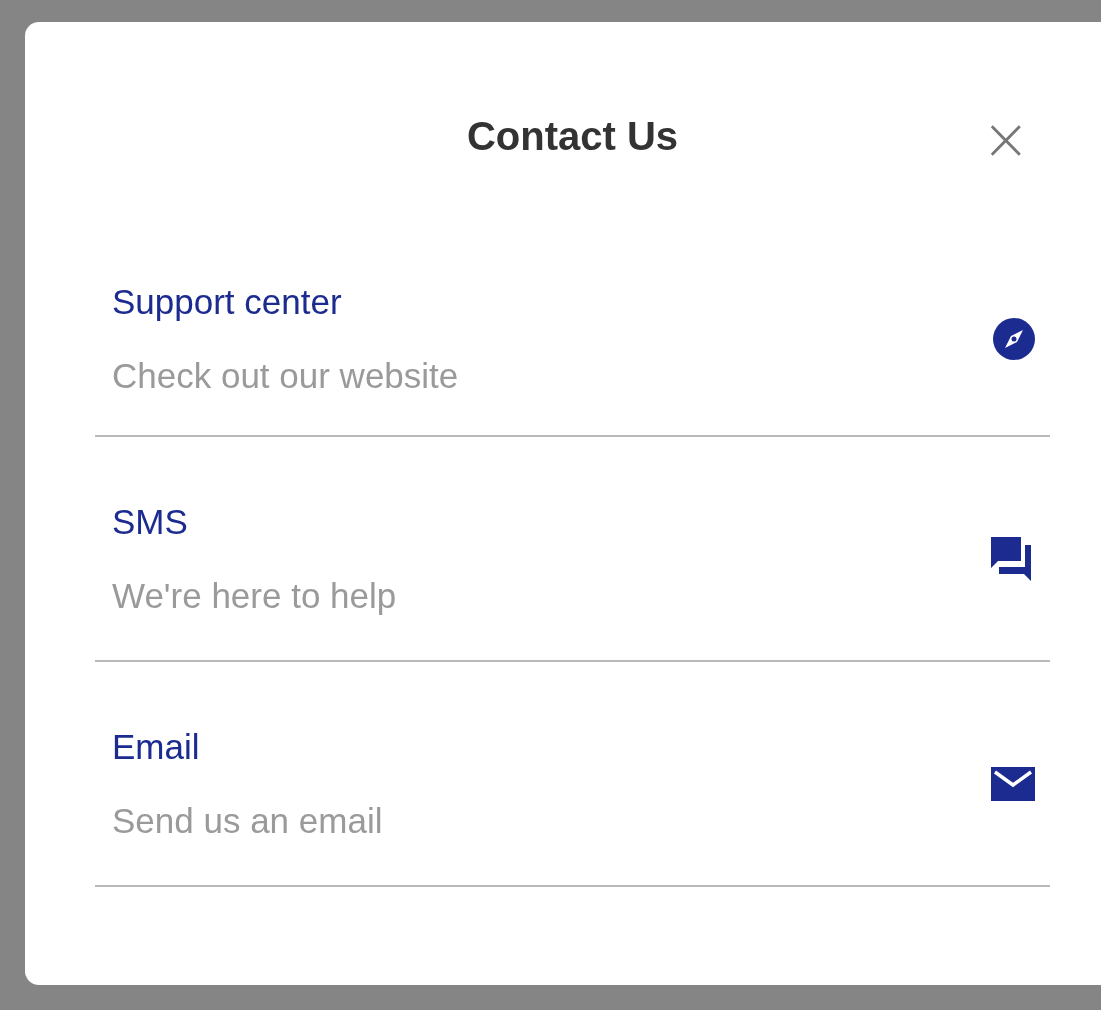 This screenshot has height=1010, width=1101. Describe the element at coordinates (1005, 139) in the screenshot. I see `close-button: ×` at that location.